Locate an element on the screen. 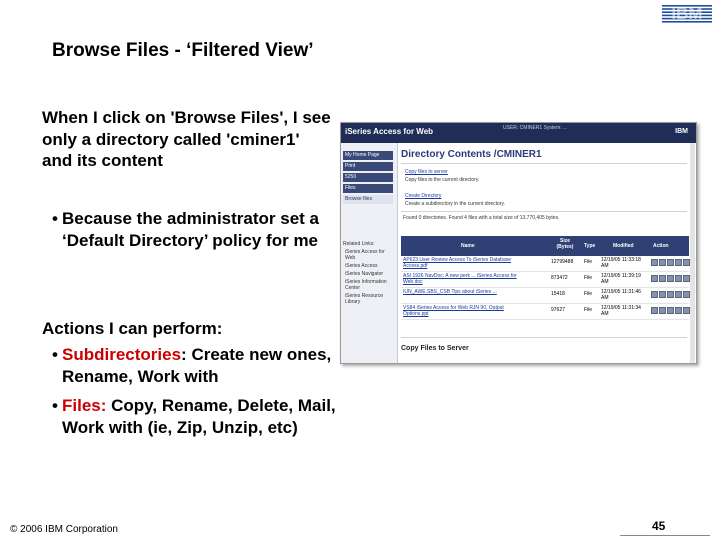 The height and width of the screenshot is (540, 720). file-size: 97627 is located at coordinates (558, 310).